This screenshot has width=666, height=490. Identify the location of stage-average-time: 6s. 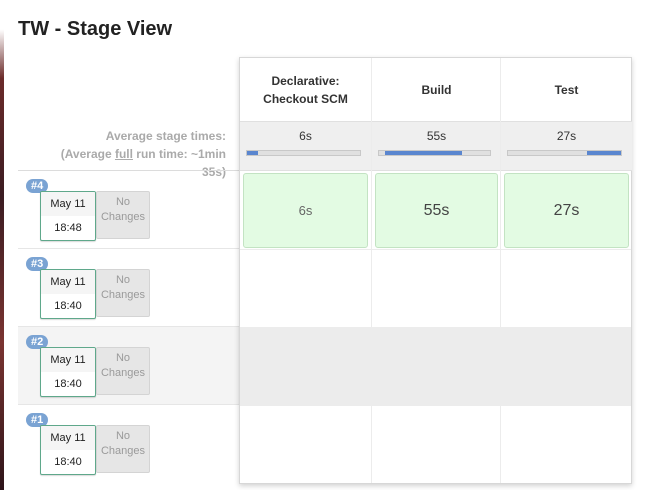
(305, 136).